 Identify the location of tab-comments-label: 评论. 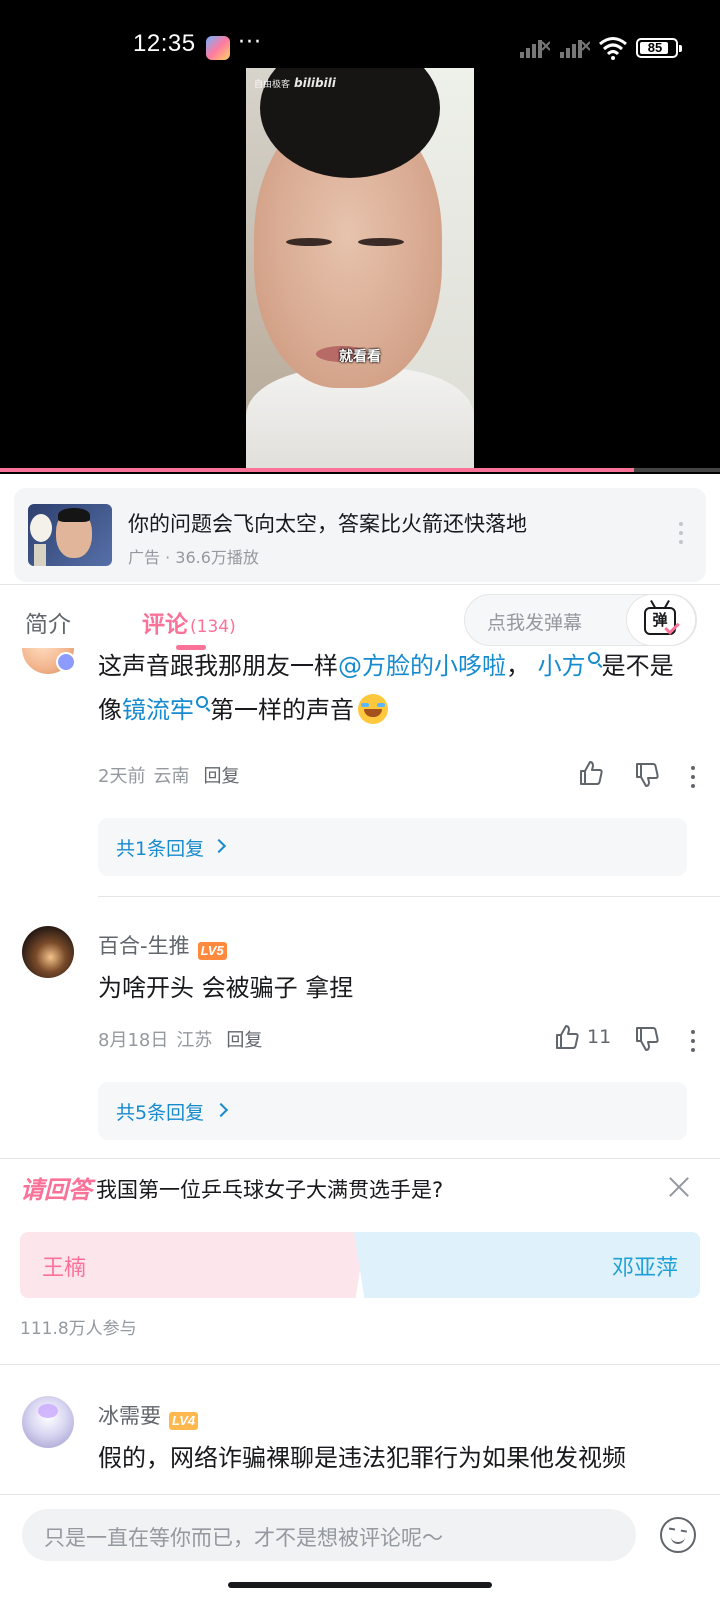
(165, 625).